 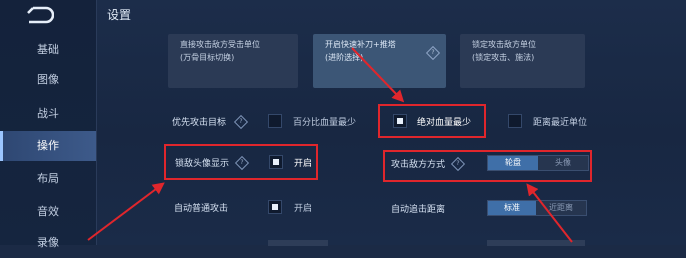 I want to click on highlight-attack-mode, so click(x=487, y=166).